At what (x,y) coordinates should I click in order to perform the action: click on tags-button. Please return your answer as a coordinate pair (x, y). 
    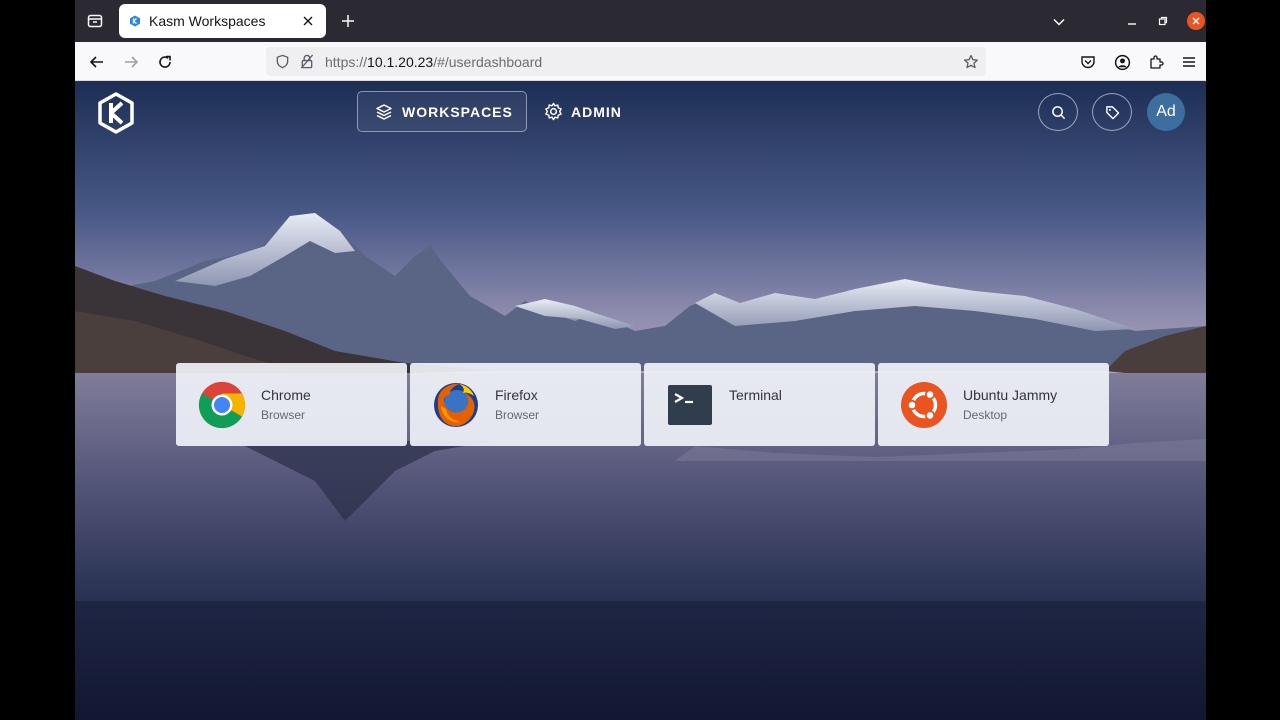
    Looking at the image, I should click on (1112, 112).